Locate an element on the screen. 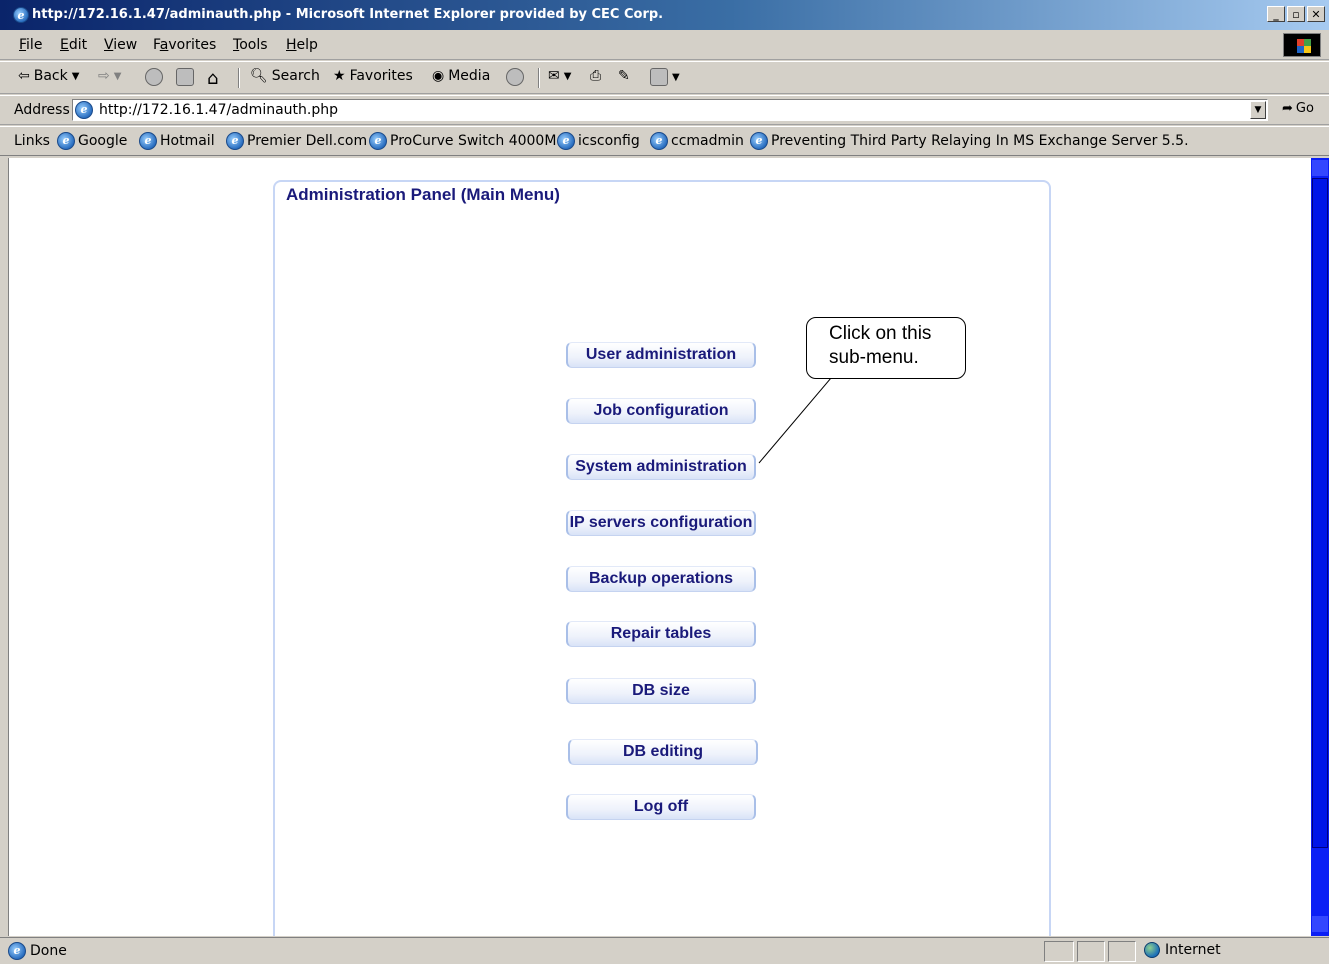 The width and height of the screenshot is (1329, 964). link-google: e Google is located at coordinates (92, 141).